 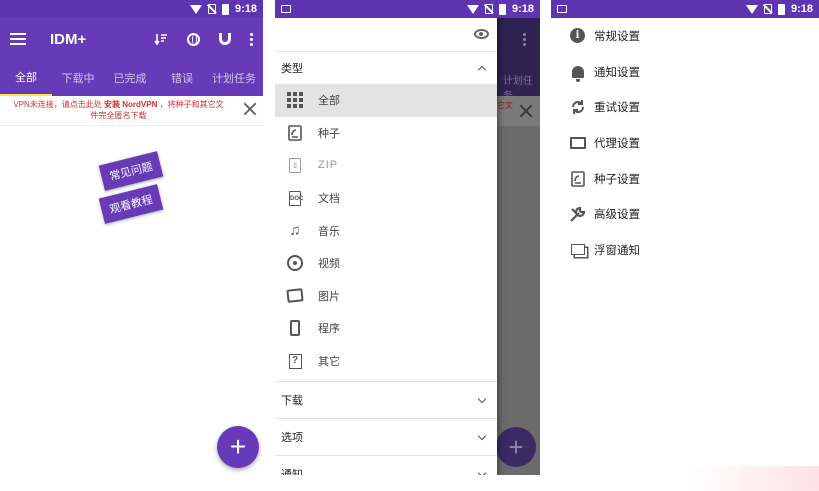 I want to click on drawer-header, so click(x=386, y=35).